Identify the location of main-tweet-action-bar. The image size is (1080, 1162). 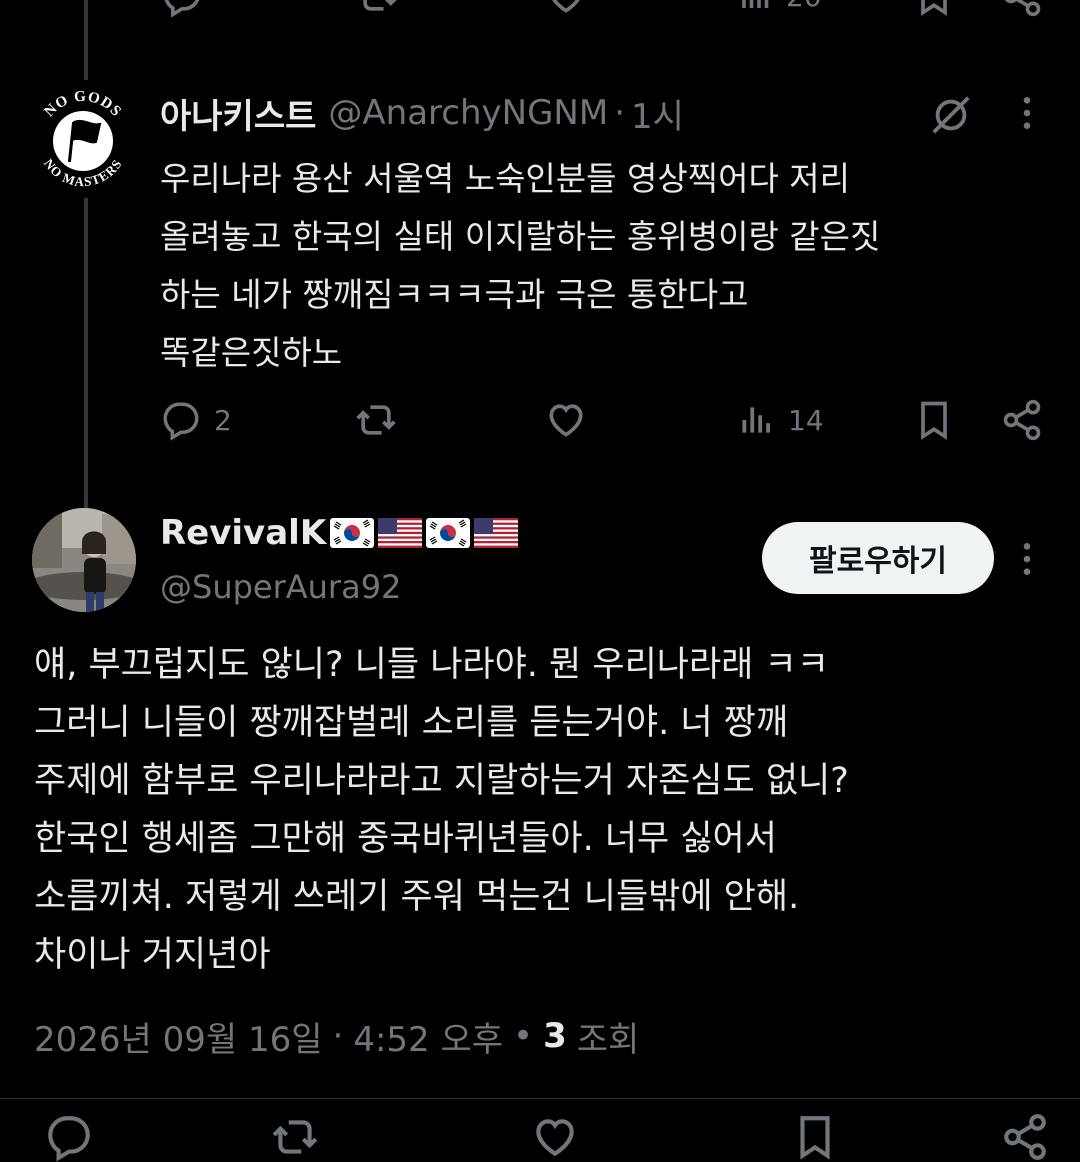
(540, 1137).